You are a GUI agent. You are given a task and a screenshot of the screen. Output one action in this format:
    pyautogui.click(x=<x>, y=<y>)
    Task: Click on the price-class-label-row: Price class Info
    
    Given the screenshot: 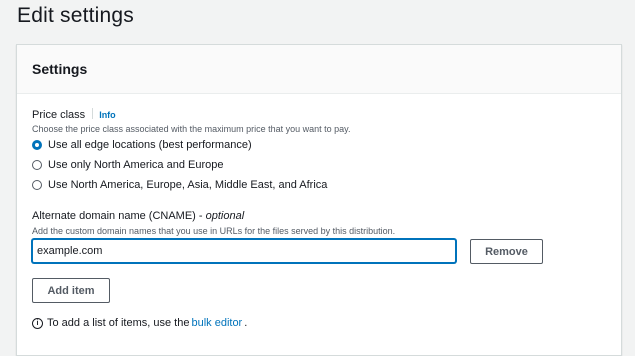 What is the action you would take?
    pyautogui.click(x=74, y=114)
    